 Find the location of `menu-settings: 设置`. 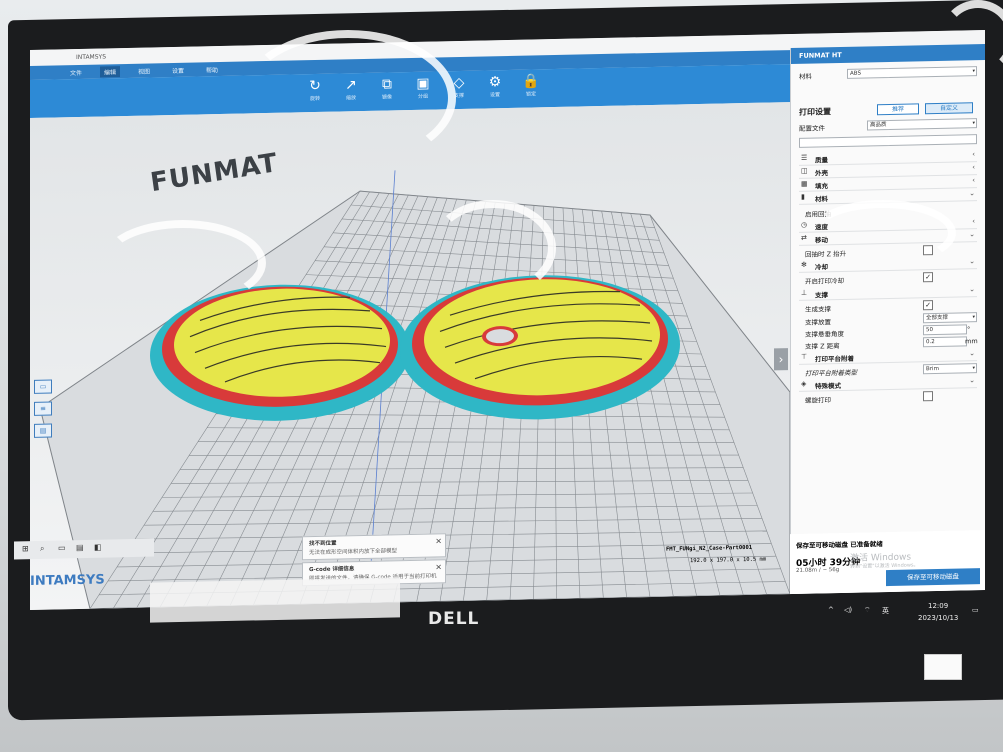

menu-settings: 设置 is located at coordinates (178, 70).